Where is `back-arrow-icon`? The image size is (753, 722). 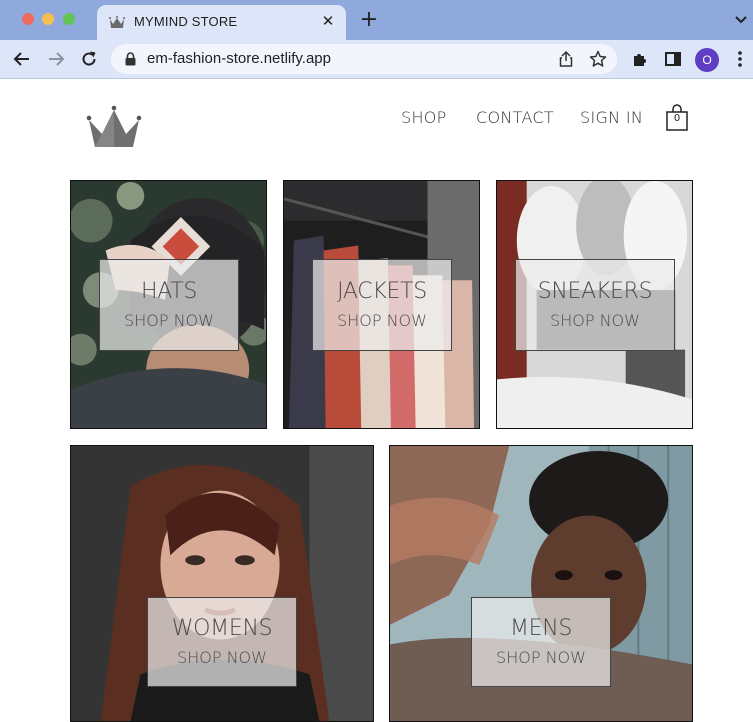
back-arrow-icon is located at coordinates (22, 59).